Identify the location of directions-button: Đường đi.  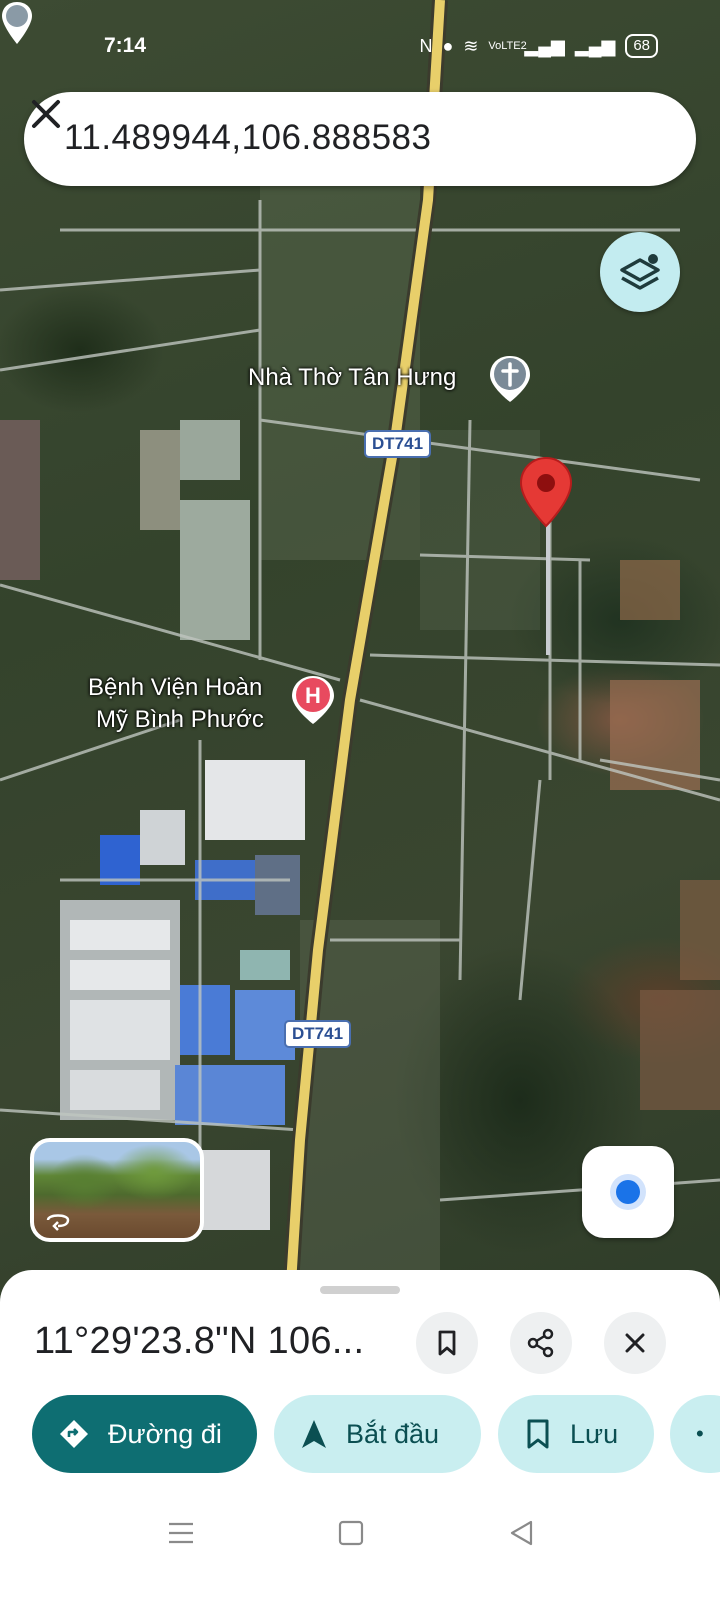
(144, 1434).